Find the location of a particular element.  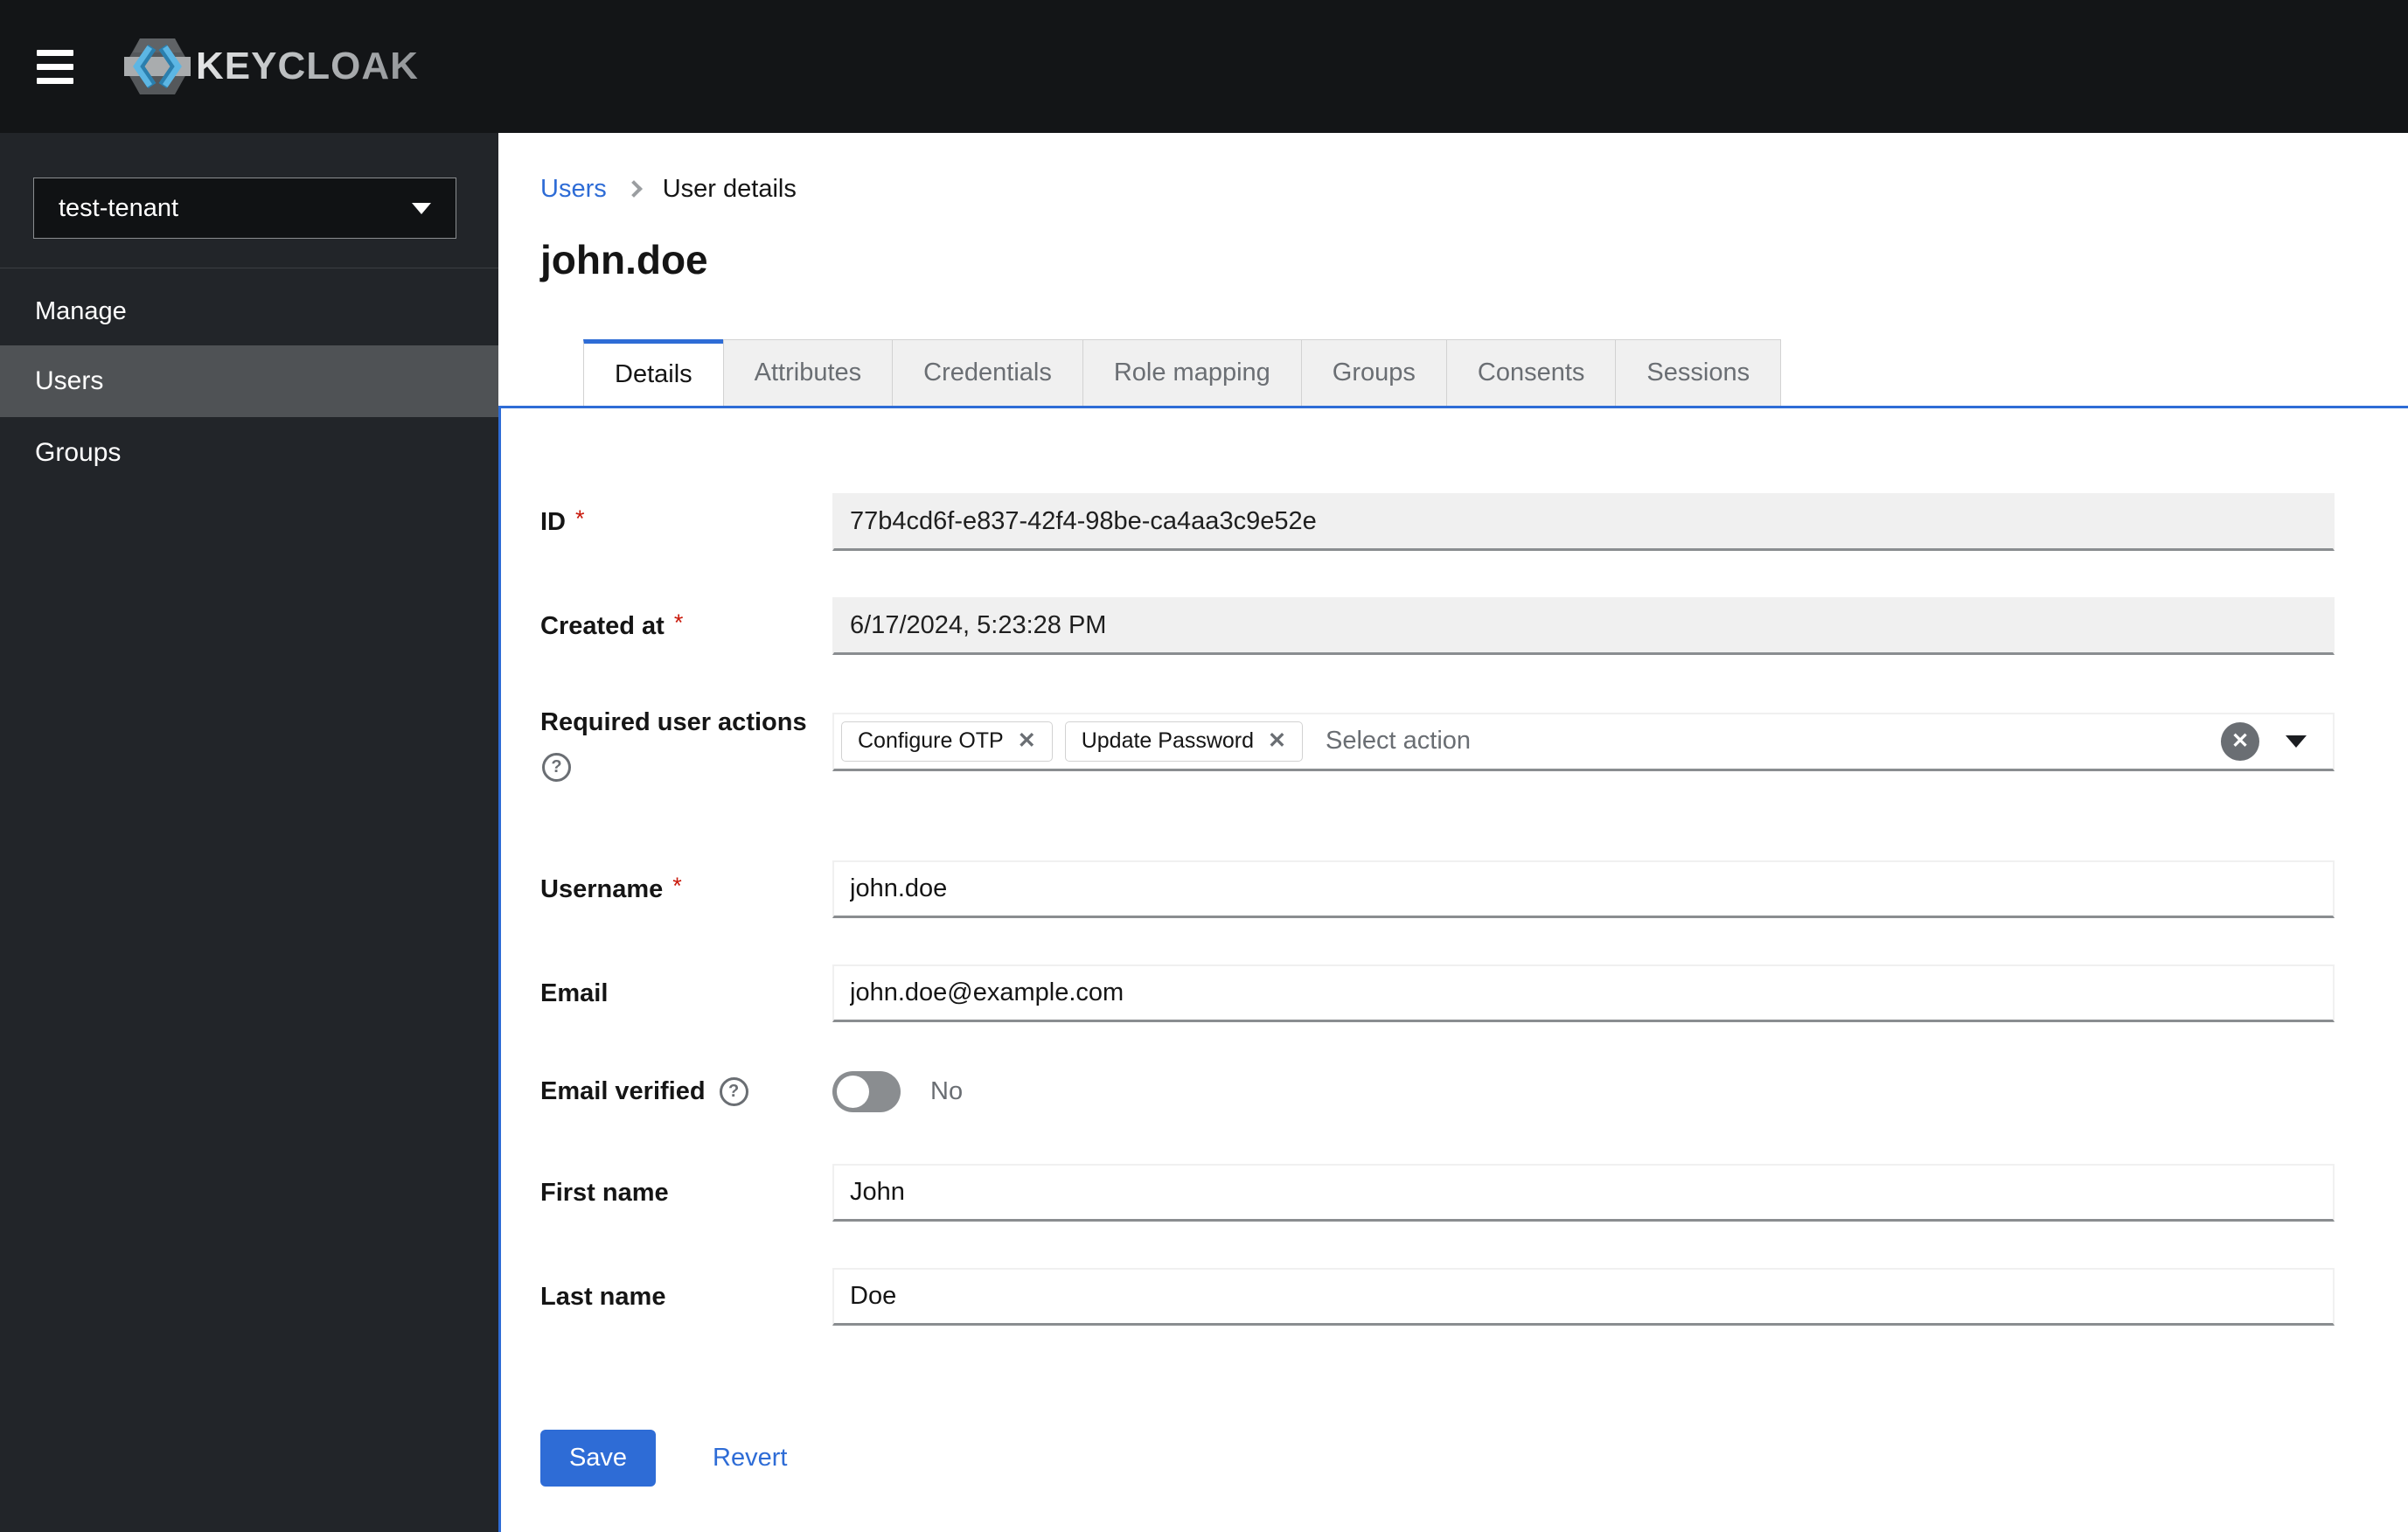

form-row-first-name: First name is located at coordinates (1437, 1193).